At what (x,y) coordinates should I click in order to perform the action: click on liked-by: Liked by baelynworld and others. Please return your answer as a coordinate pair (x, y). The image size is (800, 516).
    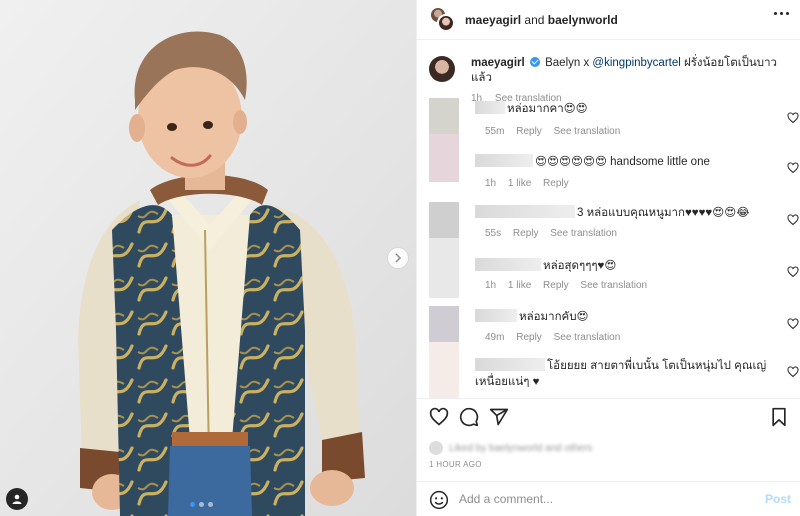
    Looking at the image, I should click on (510, 448).